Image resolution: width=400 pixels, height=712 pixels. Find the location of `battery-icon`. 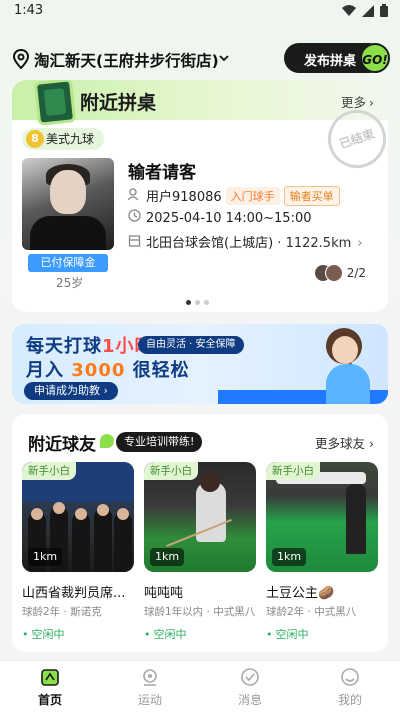

battery-icon is located at coordinates (384, 10).